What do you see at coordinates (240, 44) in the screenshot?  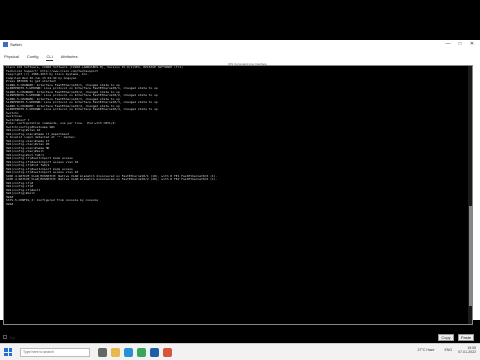 I see `title-bar: Switch — □ ✕` at bounding box center [240, 44].